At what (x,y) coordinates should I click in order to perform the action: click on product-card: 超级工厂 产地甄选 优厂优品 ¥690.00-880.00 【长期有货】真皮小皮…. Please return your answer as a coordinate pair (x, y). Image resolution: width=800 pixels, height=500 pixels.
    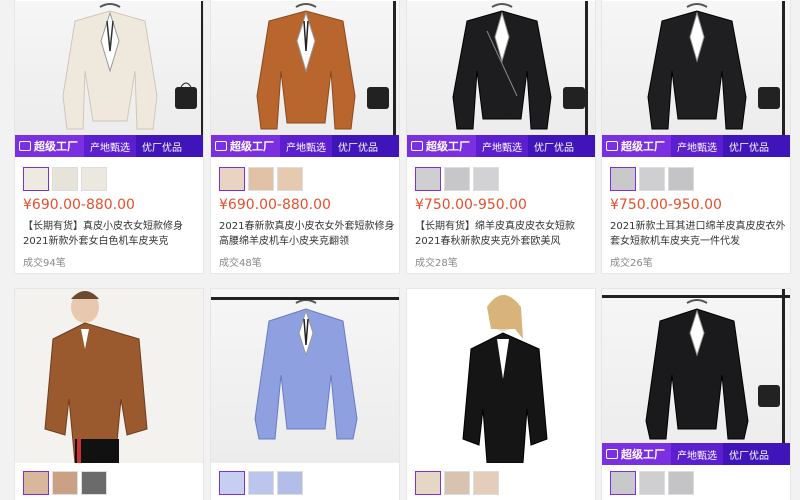
    Looking at the image, I should click on (109, 137).